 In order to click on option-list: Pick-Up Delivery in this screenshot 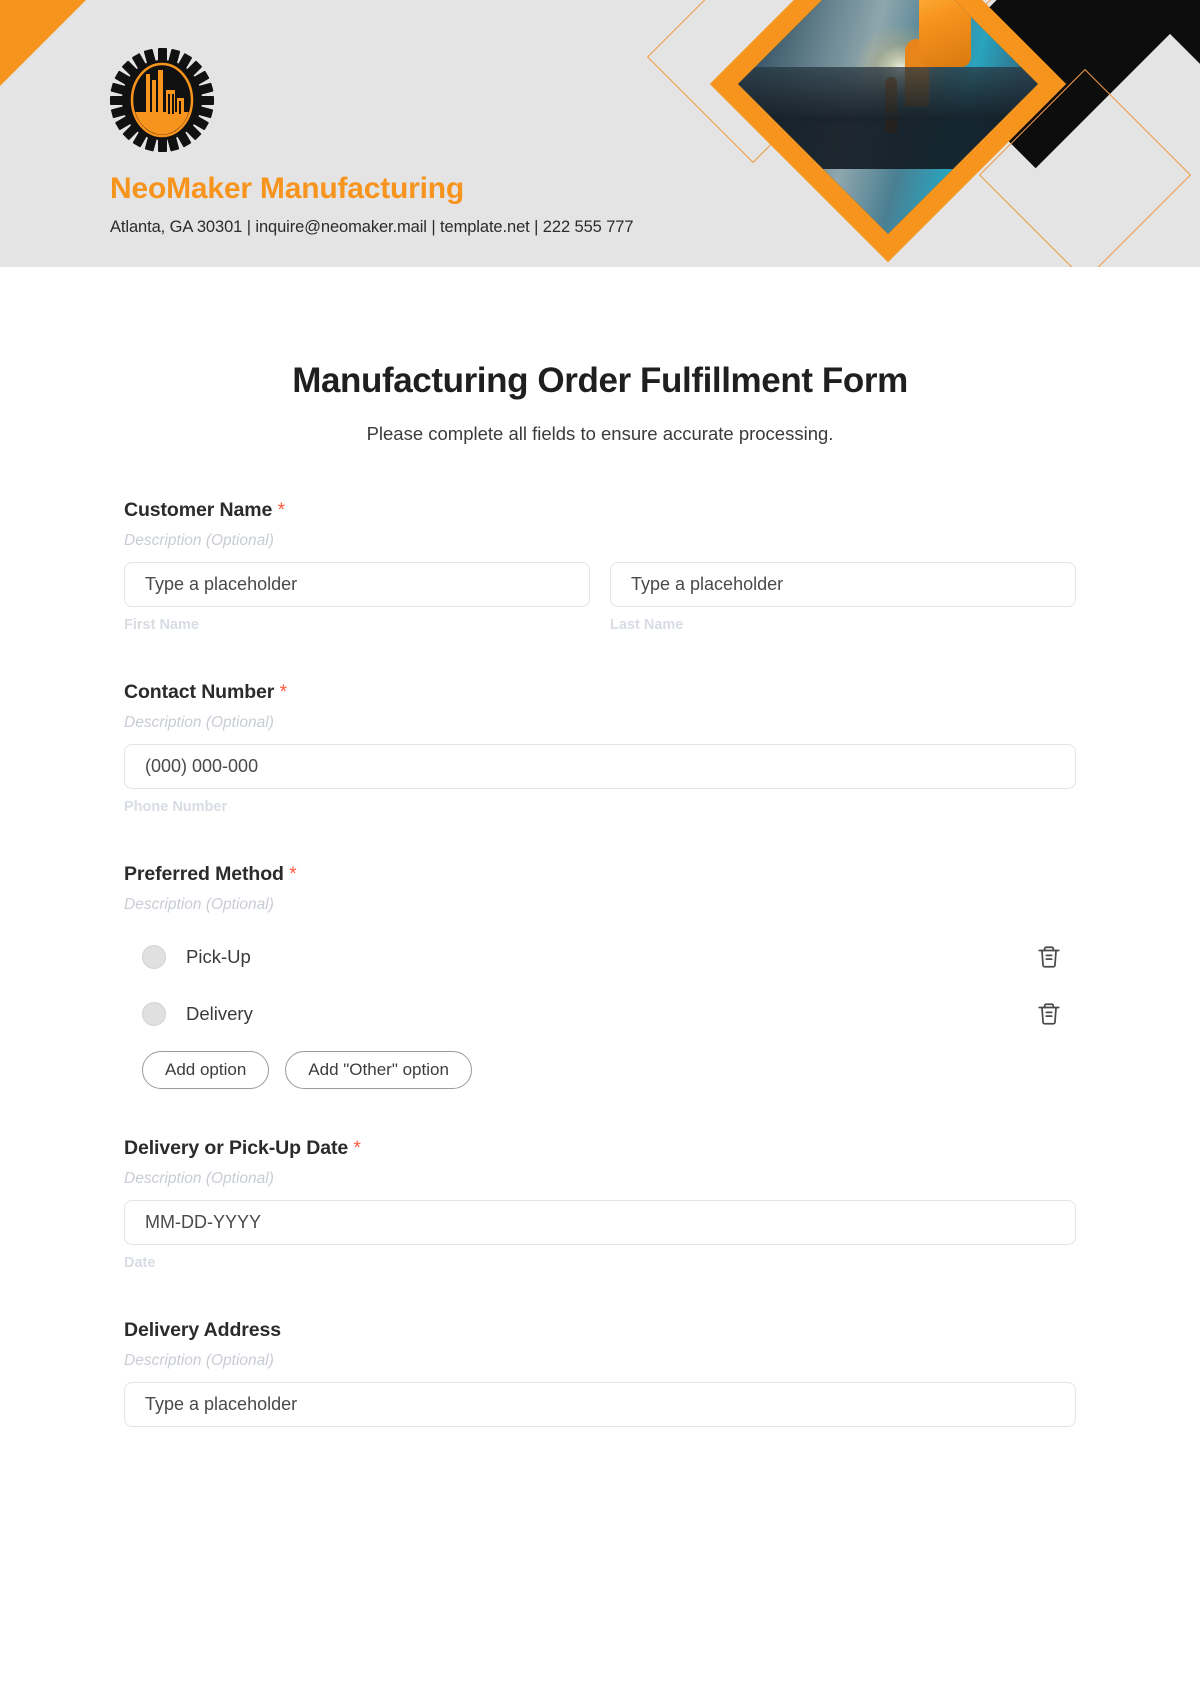, I will do `click(600, 985)`.